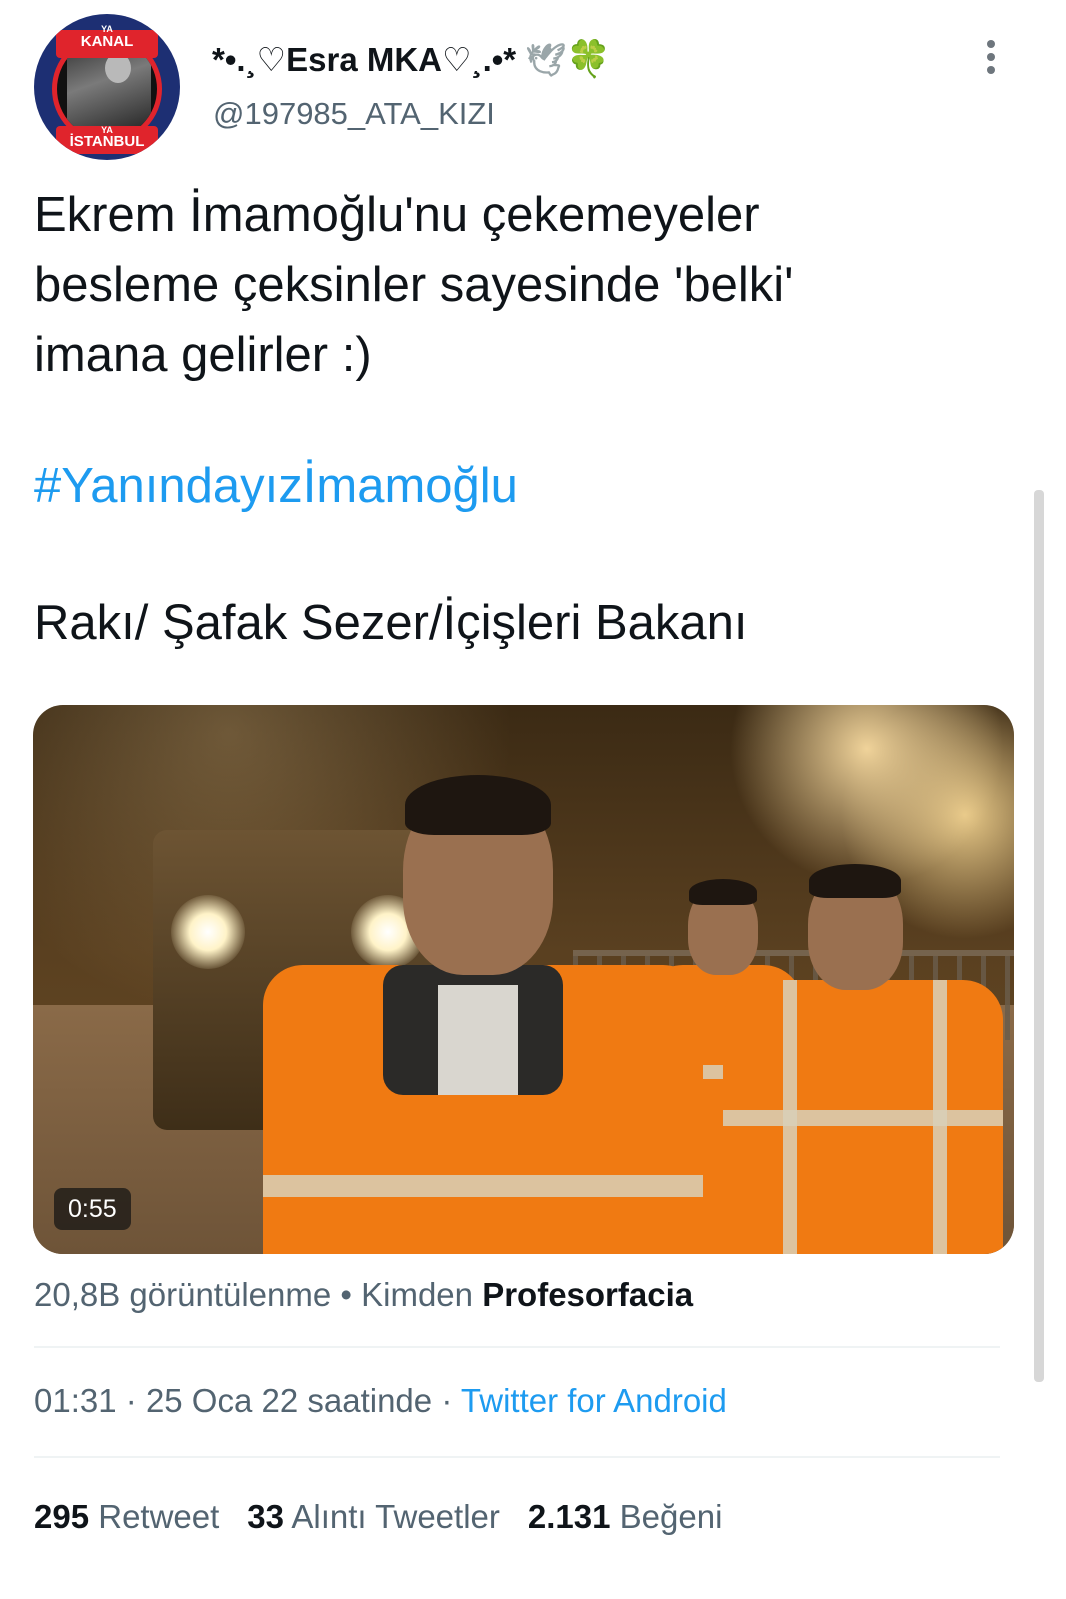  I want to click on retweets-stat: 295 Retweet, so click(126, 1516).